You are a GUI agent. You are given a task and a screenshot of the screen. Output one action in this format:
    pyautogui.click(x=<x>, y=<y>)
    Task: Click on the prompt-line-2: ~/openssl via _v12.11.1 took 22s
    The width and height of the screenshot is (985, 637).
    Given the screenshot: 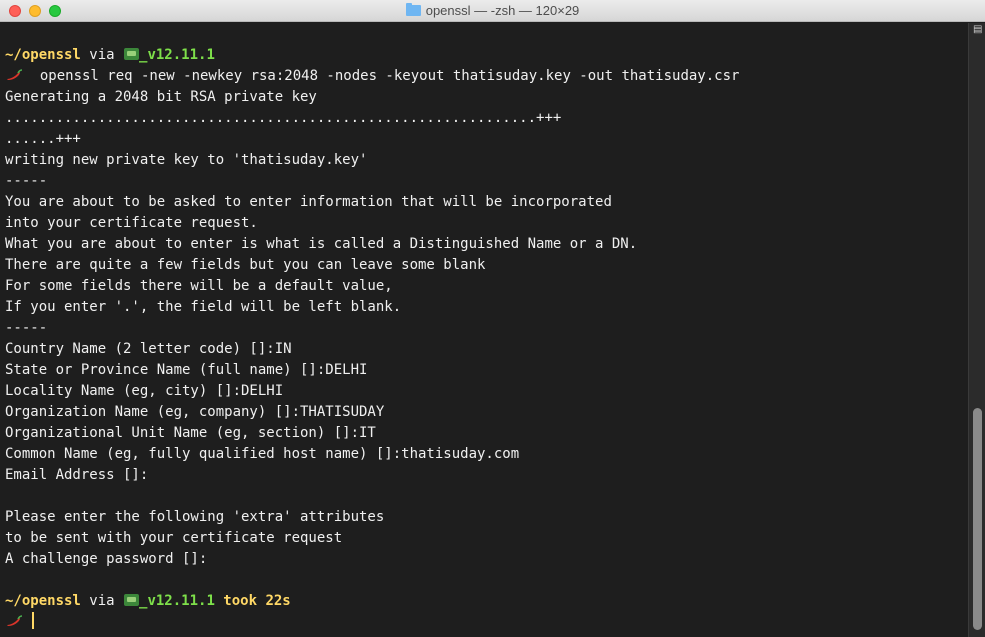 What is the action you would take?
    pyautogui.click(x=148, y=601)
    